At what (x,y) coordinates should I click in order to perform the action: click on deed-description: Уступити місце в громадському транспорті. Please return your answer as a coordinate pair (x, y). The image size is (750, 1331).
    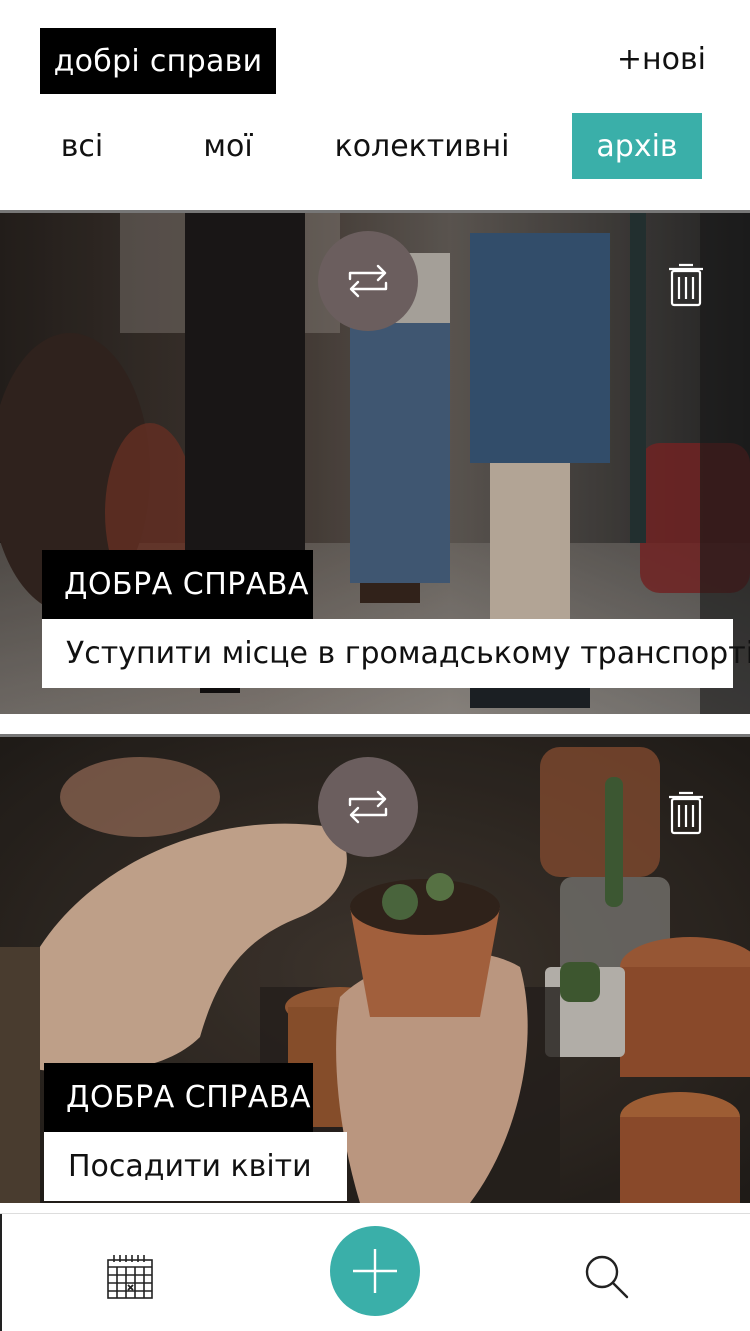
    Looking at the image, I should click on (396, 653).